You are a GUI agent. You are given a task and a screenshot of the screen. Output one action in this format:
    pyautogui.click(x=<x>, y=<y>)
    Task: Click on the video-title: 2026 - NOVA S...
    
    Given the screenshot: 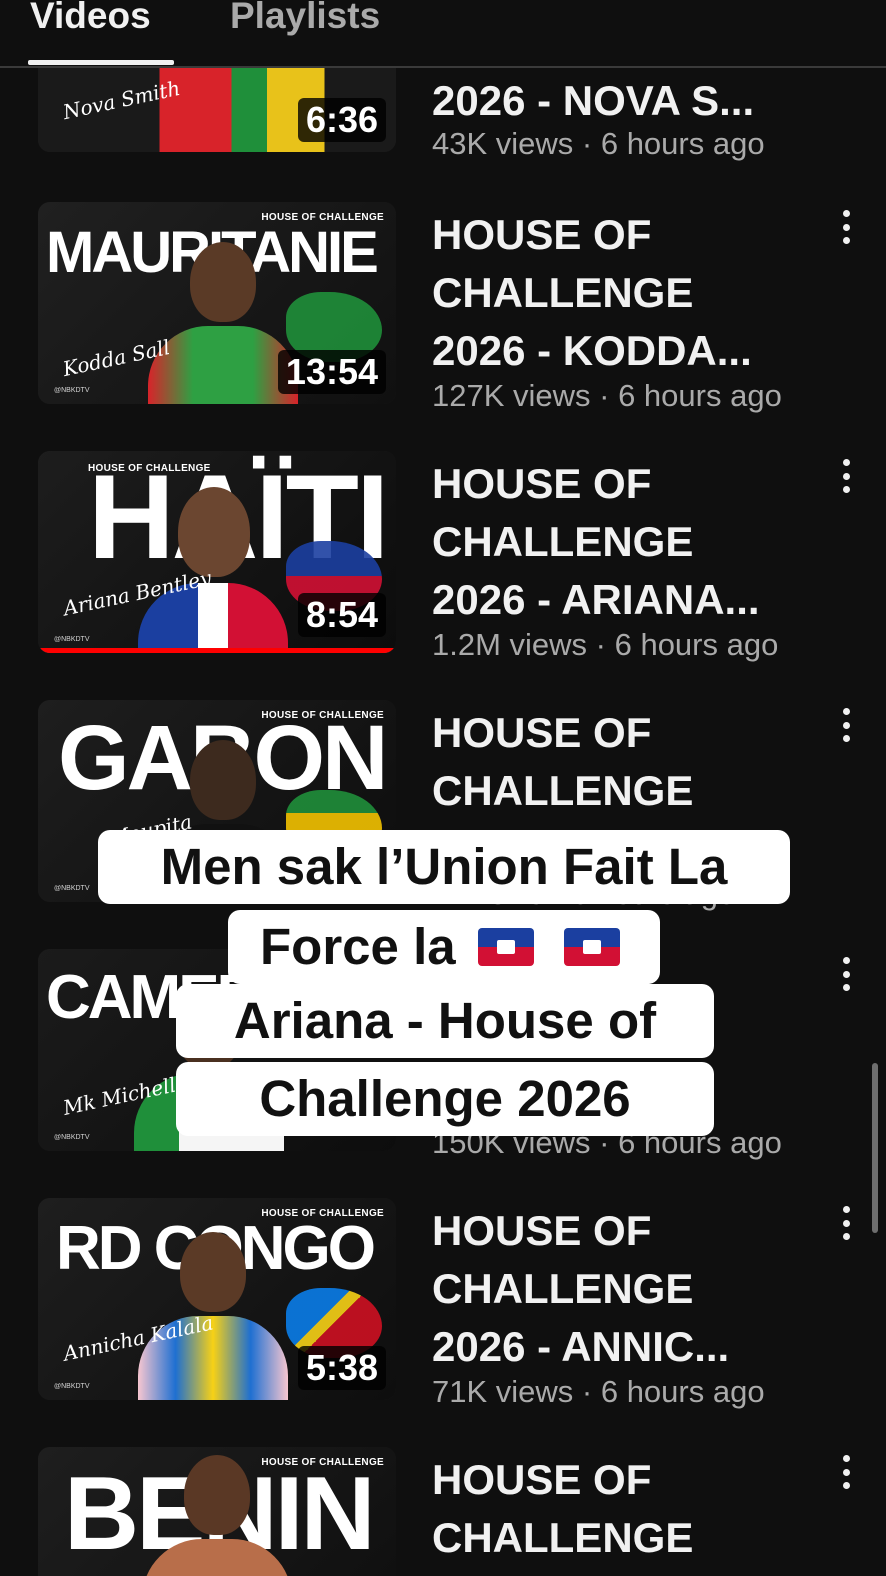 What is the action you would take?
    pyautogui.click(x=627, y=101)
    